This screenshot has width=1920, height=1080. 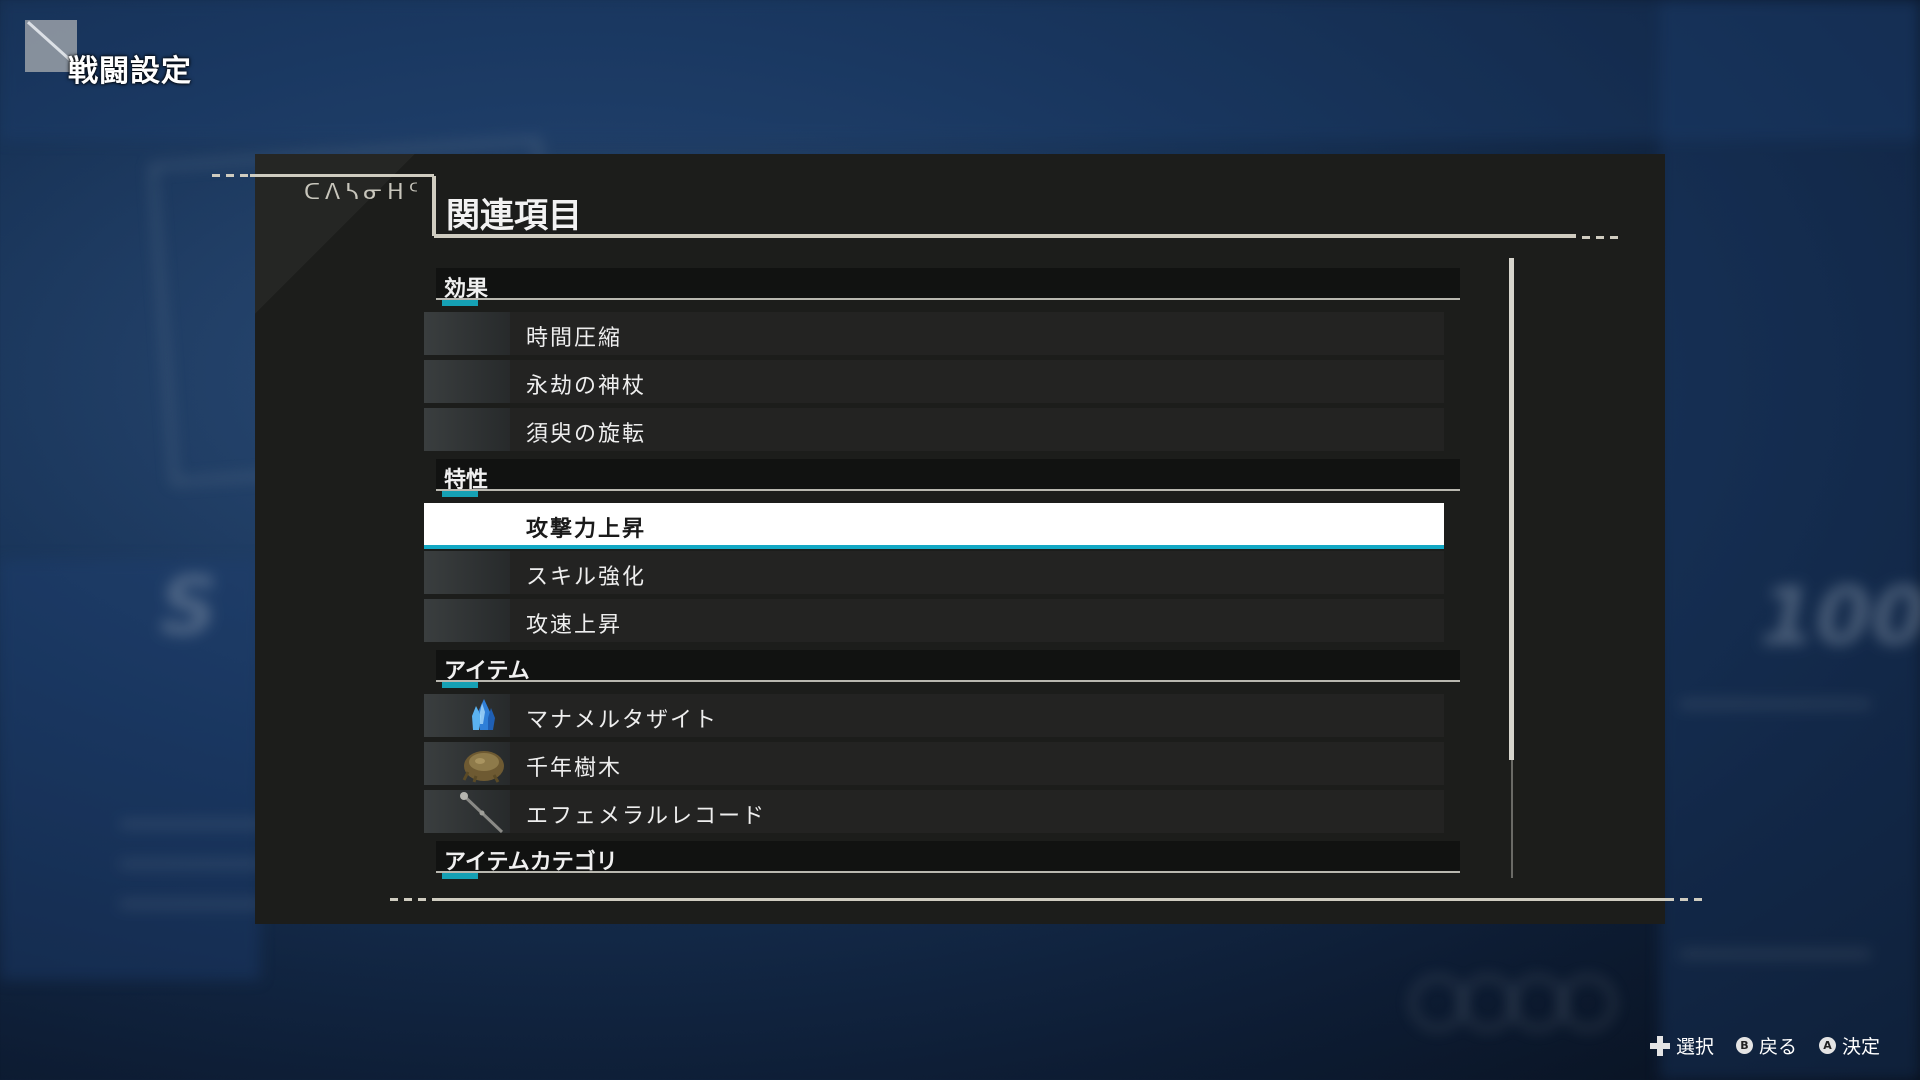 What do you see at coordinates (948, 478) in the screenshot?
I see `section-header-traits: 特性` at bounding box center [948, 478].